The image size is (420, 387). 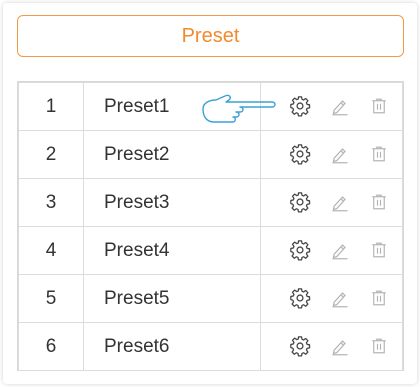 I want to click on preset-row: 6 Preset6, so click(x=210, y=346).